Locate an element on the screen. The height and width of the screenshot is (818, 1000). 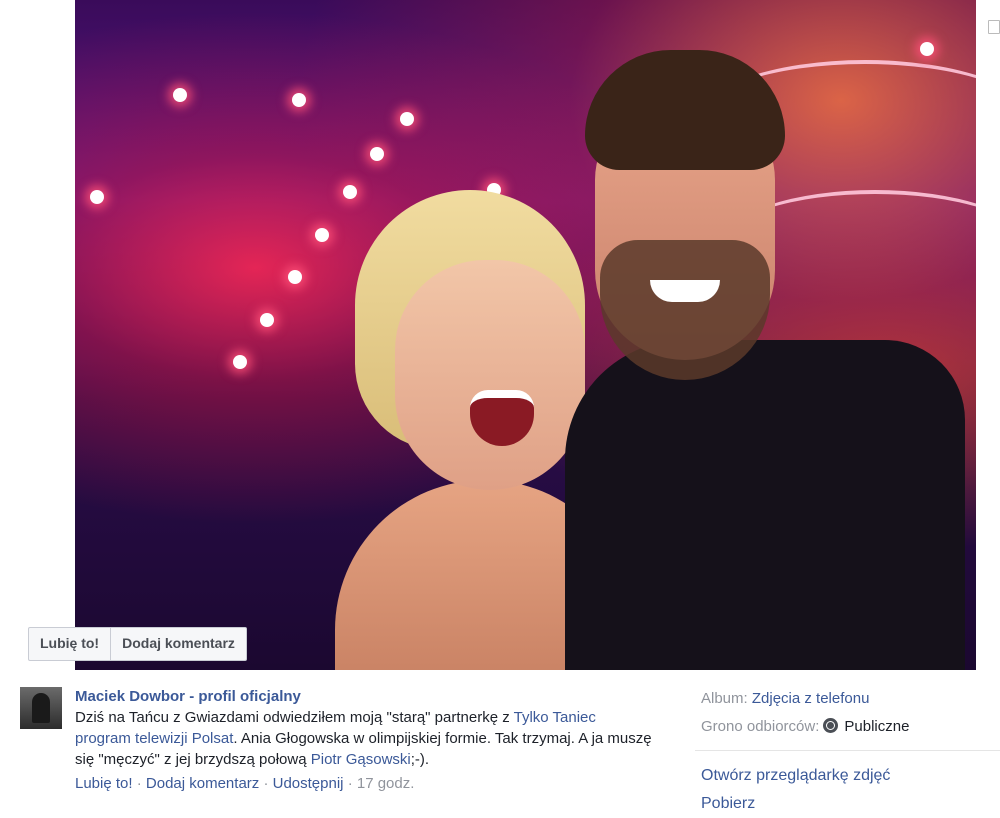
avatar is located at coordinates (41, 708).